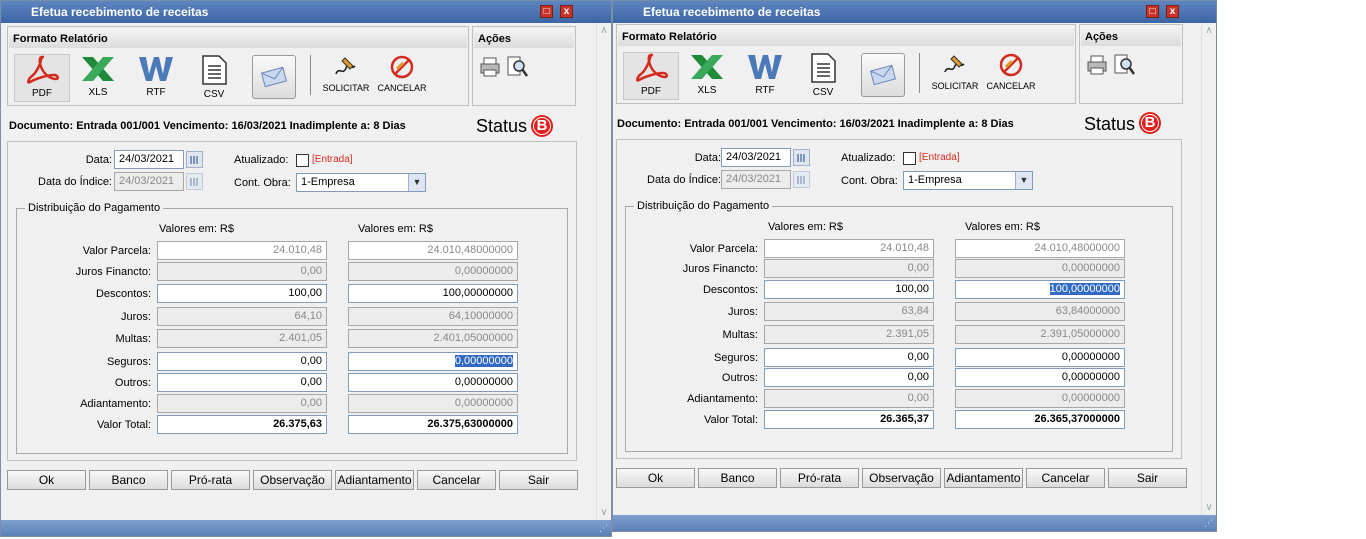 The image size is (1366, 539). What do you see at coordinates (123, 294) in the screenshot?
I see `row-label: Descontos:` at bounding box center [123, 294].